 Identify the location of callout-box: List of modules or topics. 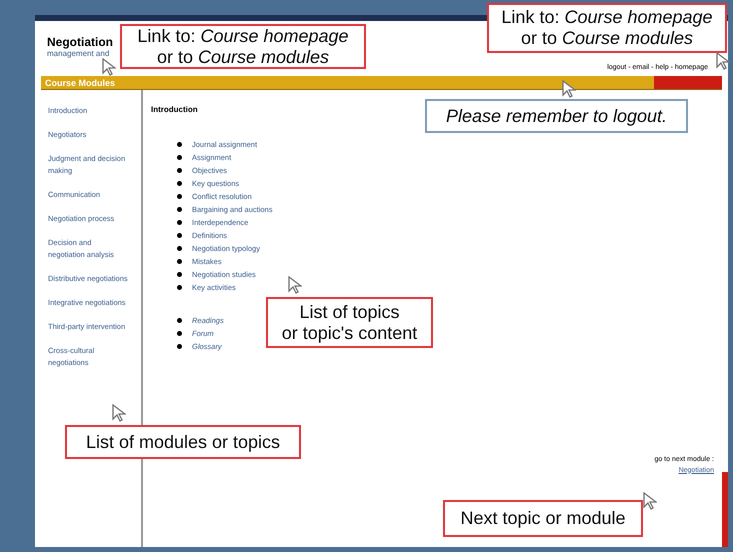
(183, 442).